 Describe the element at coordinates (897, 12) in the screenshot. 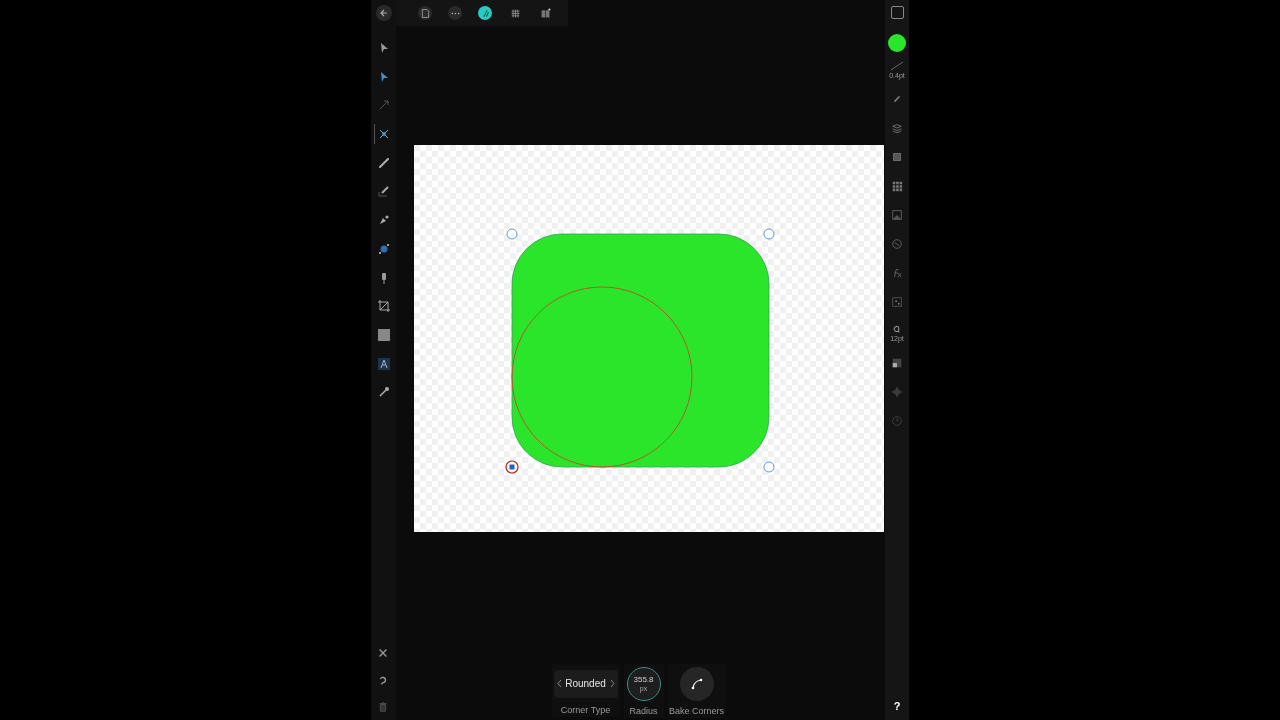

I see `fullscreen-button` at that location.